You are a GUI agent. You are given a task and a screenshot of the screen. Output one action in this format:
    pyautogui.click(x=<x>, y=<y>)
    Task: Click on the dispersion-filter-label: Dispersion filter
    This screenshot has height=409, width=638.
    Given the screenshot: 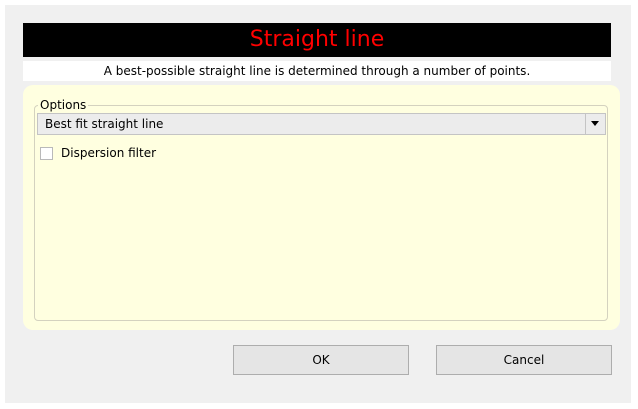 What is the action you would take?
    pyautogui.click(x=109, y=153)
    